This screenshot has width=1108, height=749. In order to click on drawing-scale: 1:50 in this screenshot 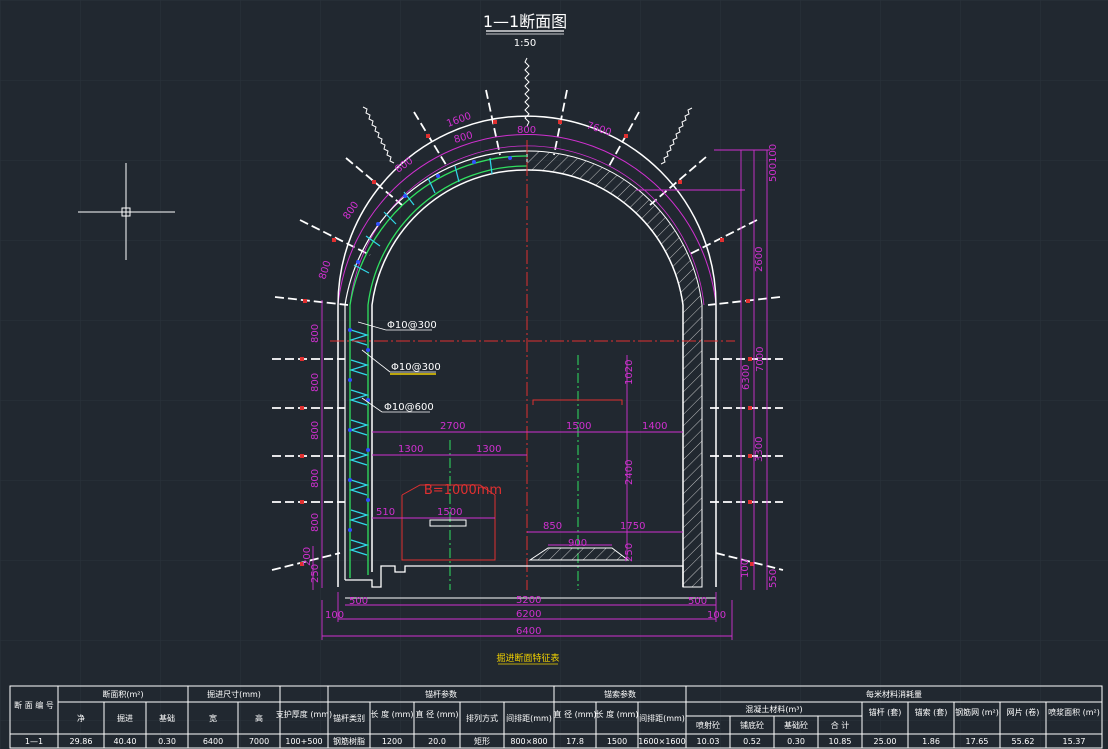, I will do `click(525, 43)`.